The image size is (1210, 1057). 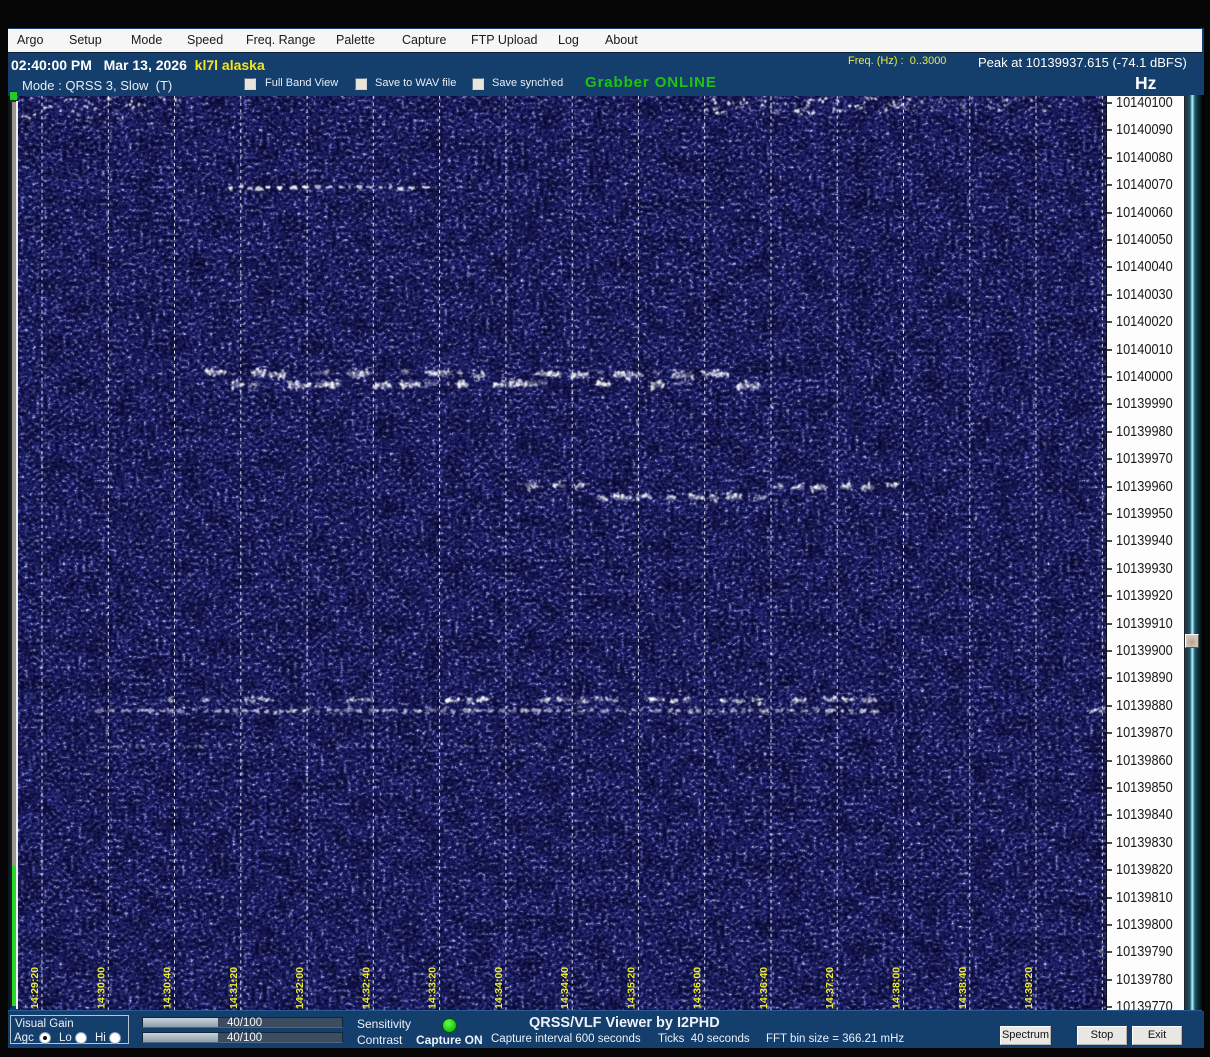 What do you see at coordinates (963, 988) in the screenshot?
I see `svg-text: 14:38:40` at bounding box center [963, 988].